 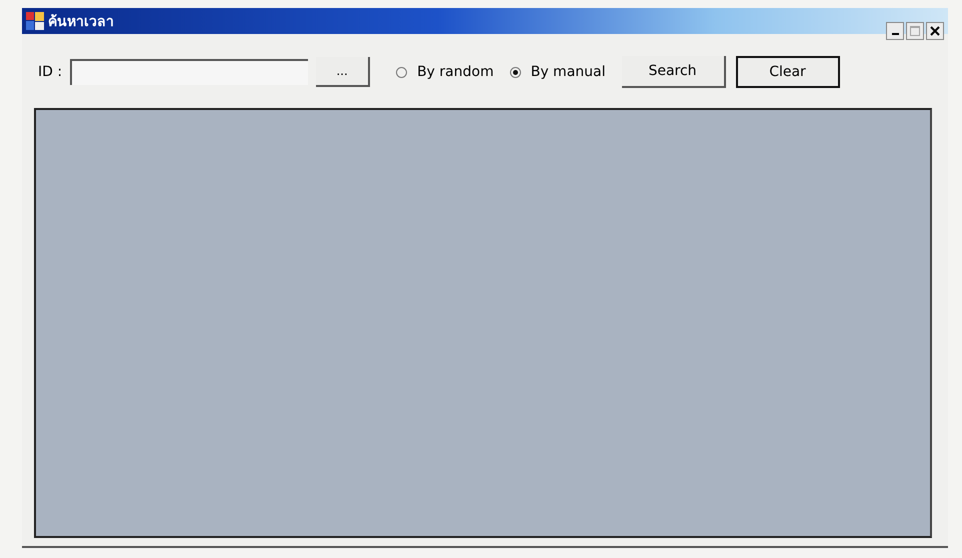 What do you see at coordinates (895, 34) in the screenshot?
I see `minimize-icon` at bounding box center [895, 34].